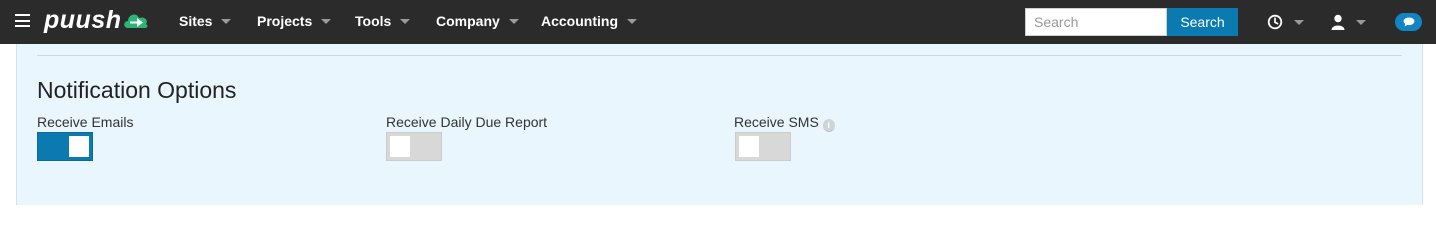 The image size is (1436, 240). I want to click on receive-emails-label: Receive Emails, so click(85, 122).